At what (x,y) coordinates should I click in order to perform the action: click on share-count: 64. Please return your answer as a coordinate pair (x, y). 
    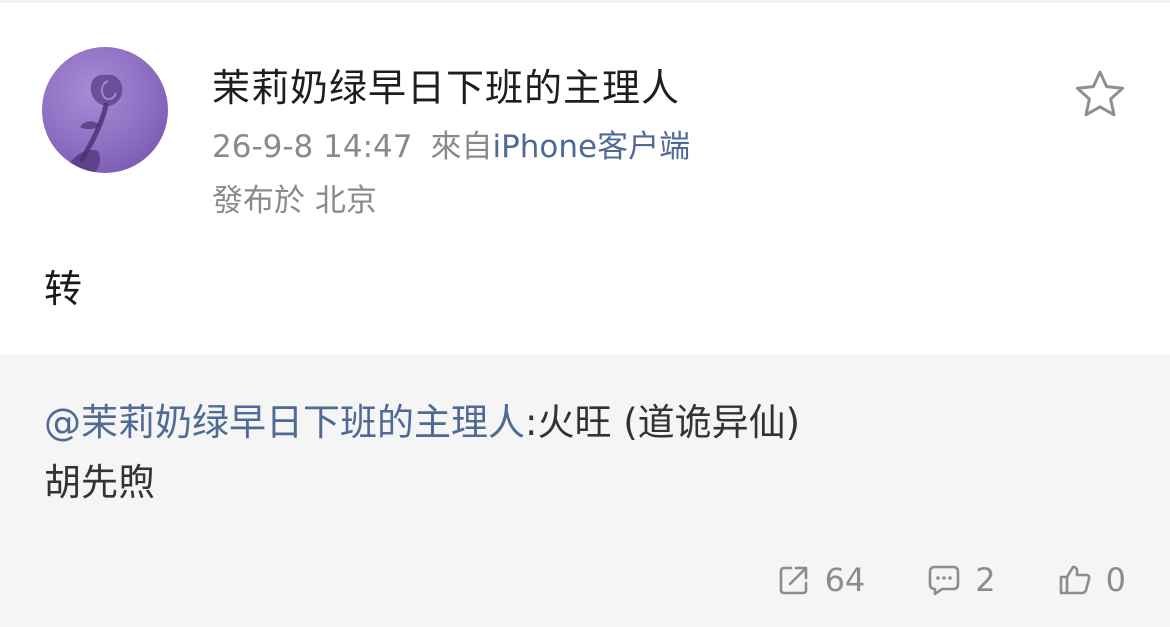
    Looking at the image, I should click on (845, 580).